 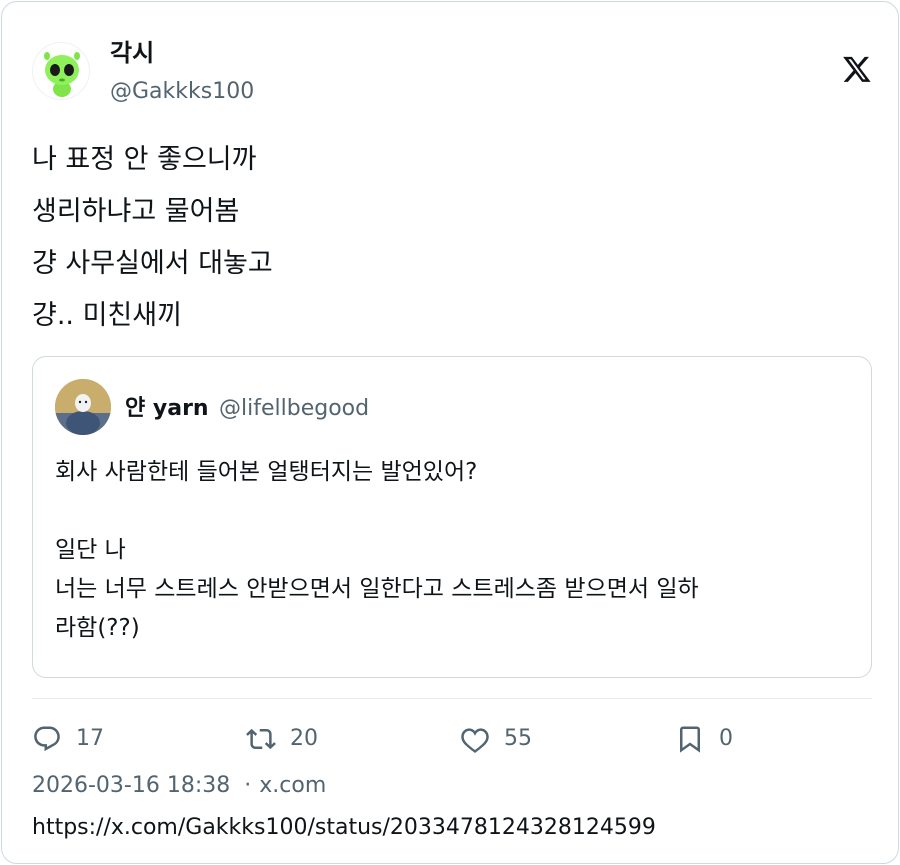 I want to click on quoted-author-avatar, so click(x=83, y=407).